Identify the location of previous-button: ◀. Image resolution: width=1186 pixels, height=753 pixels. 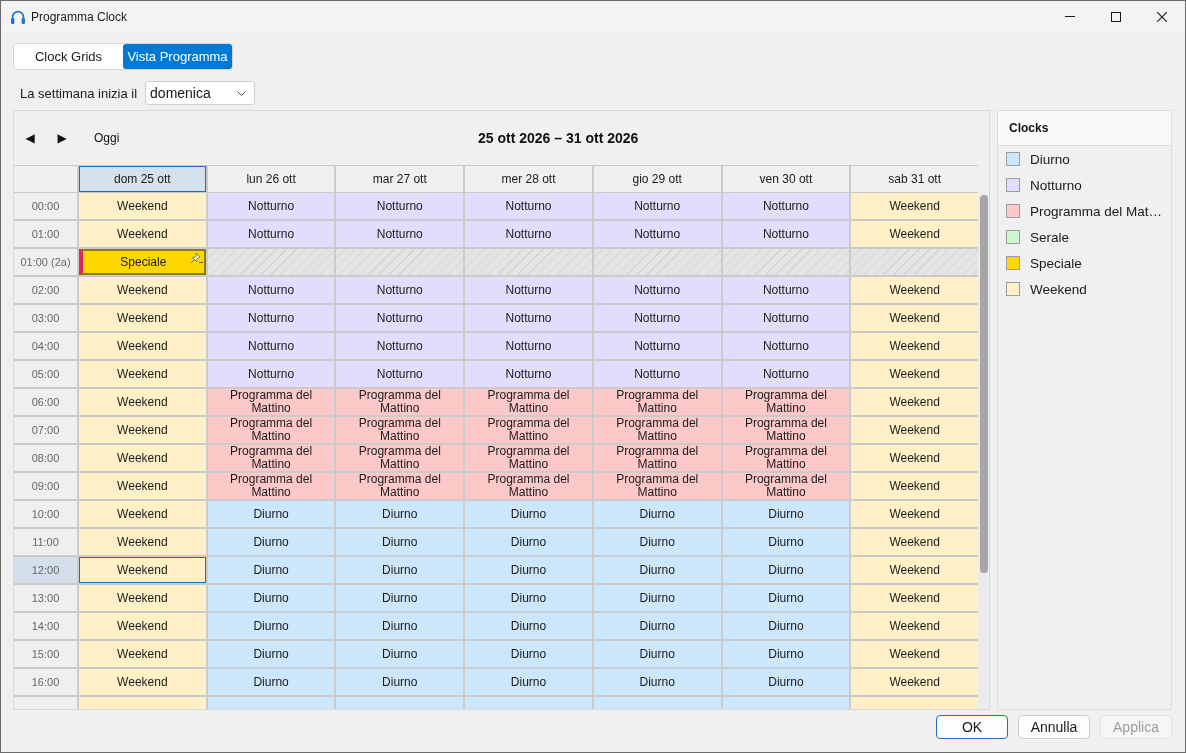
(30, 138).